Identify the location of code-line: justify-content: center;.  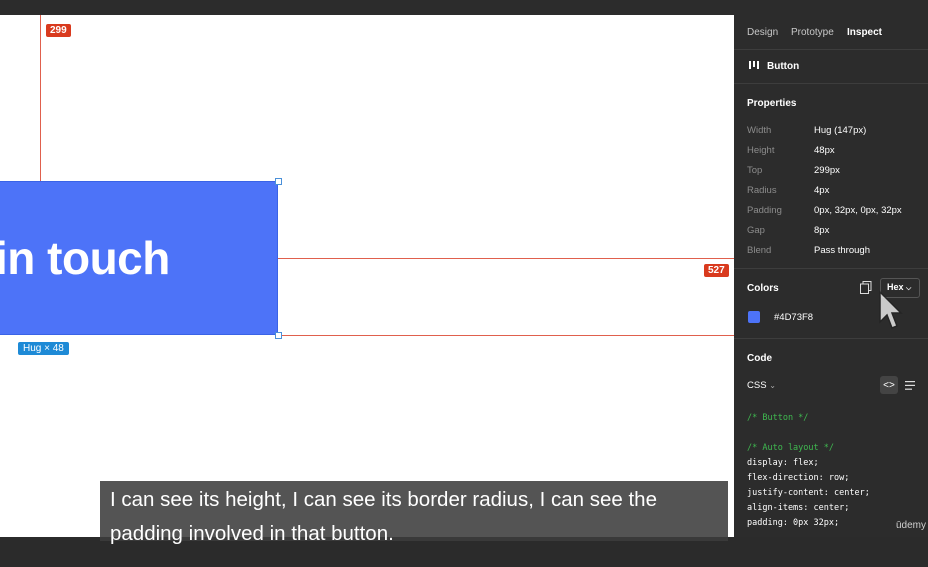
(808, 493).